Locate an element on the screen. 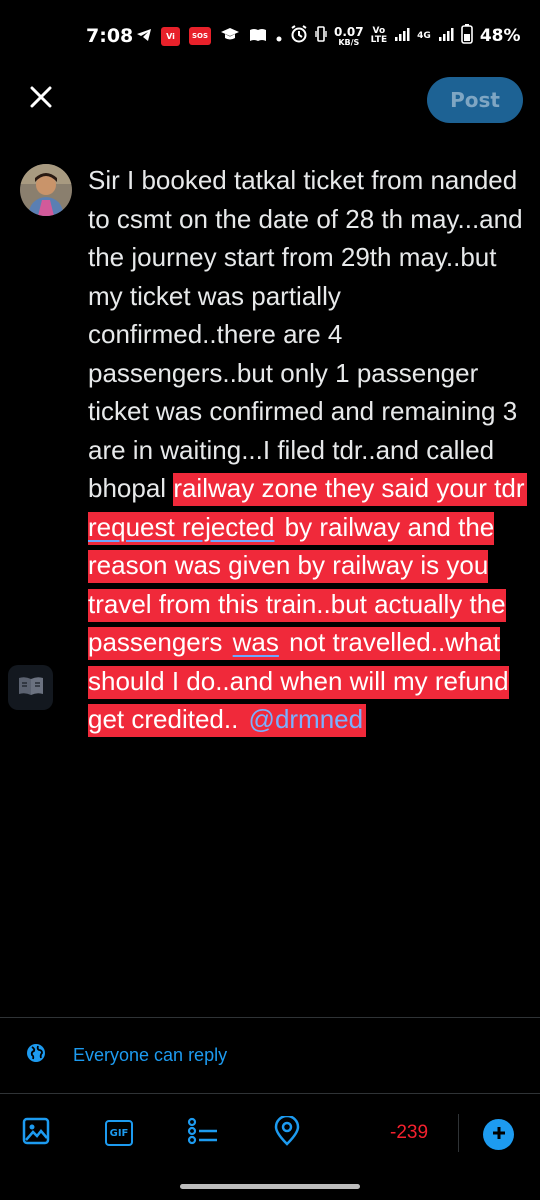 This screenshot has height=1200, width=540. alarm-icon is located at coordinates (299, 36).